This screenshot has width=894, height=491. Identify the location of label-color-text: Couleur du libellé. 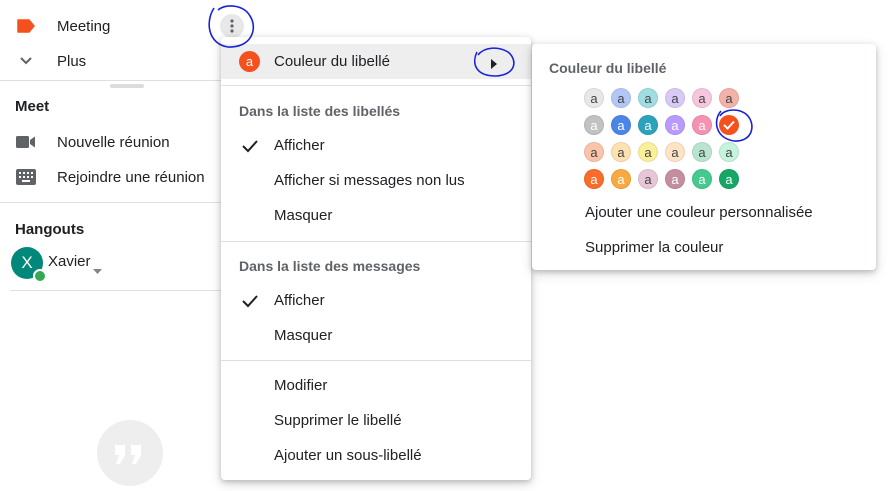
(332, 61).